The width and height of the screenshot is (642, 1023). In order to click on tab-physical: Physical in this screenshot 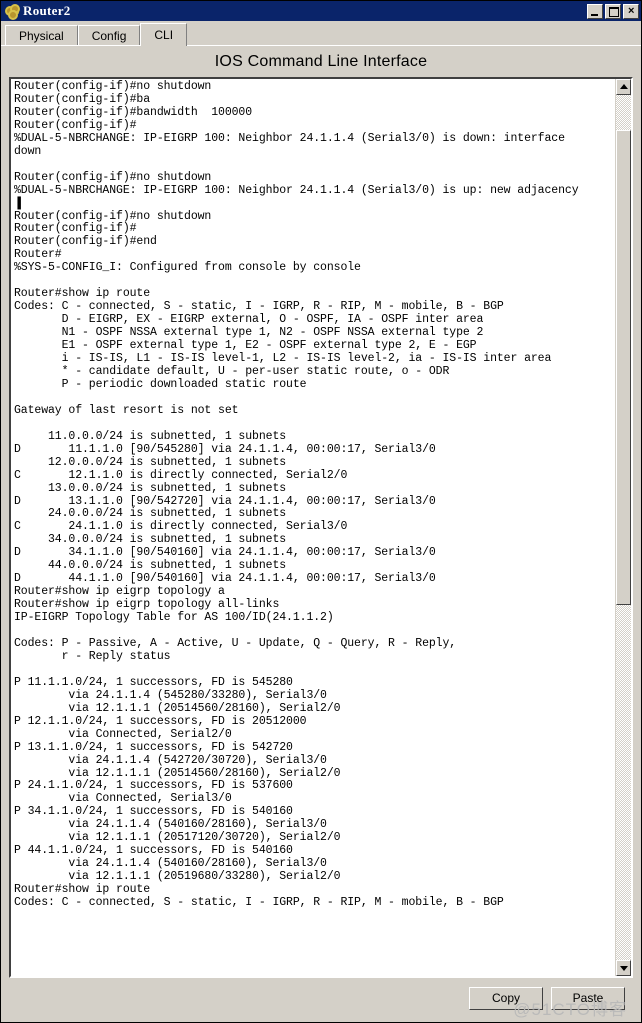, I will do `click(41, 35)`.